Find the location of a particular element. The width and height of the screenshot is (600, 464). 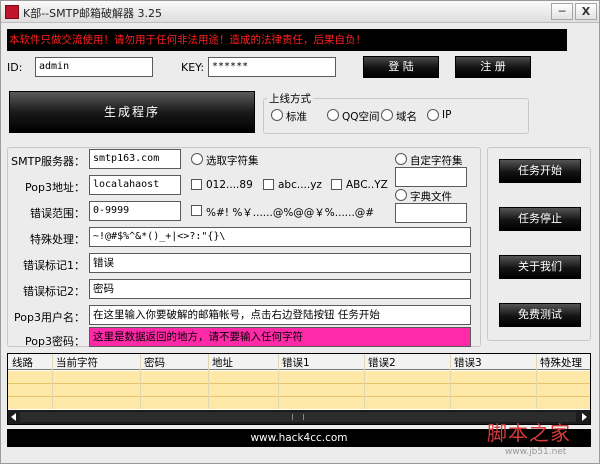

checkbox-uppercase is located at coordinates (336, 184).